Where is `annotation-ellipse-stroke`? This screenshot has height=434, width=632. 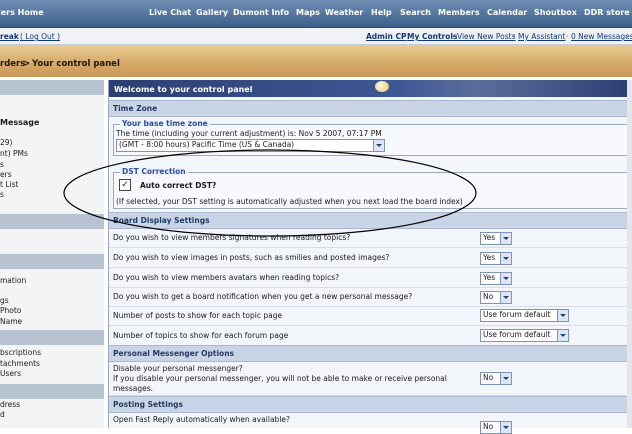
annotation-ellipse-stroke is located at coordinates (270, 193).